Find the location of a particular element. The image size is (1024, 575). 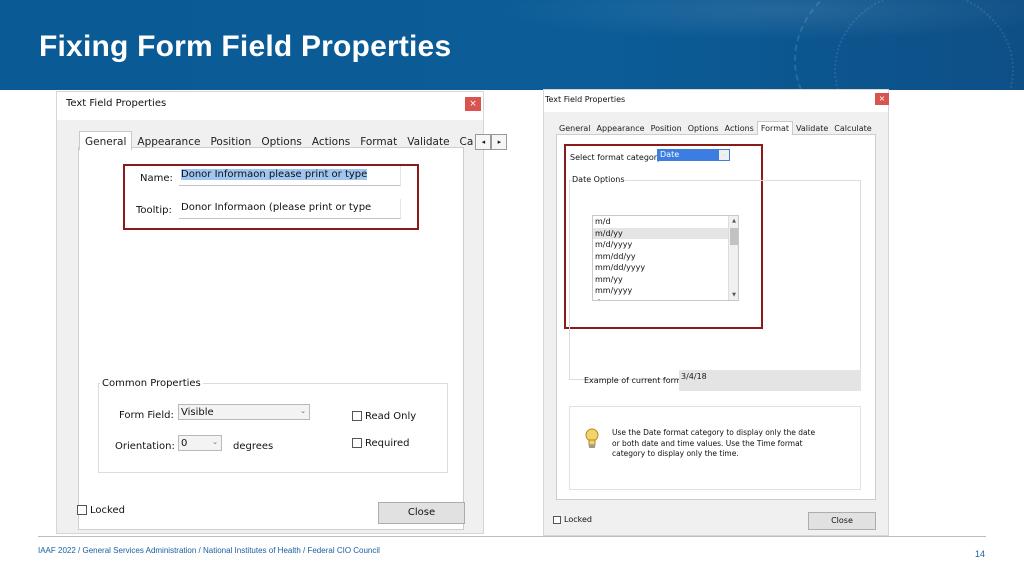

slide-title: Fixing Form Field Properties is located at coordinates (245, 46).